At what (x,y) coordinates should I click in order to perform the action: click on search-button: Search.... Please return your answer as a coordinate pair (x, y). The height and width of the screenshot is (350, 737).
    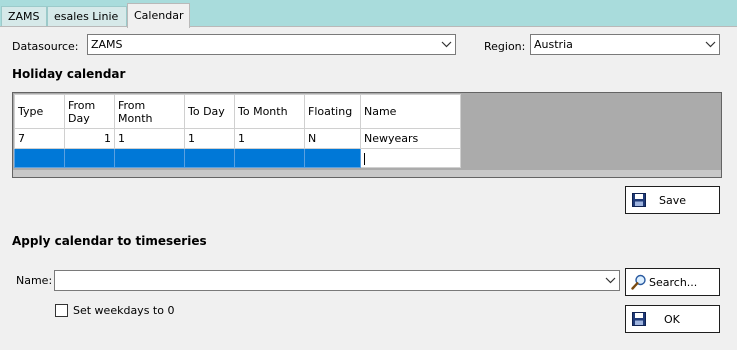
    Looking at the image, I should click on (672, 282).